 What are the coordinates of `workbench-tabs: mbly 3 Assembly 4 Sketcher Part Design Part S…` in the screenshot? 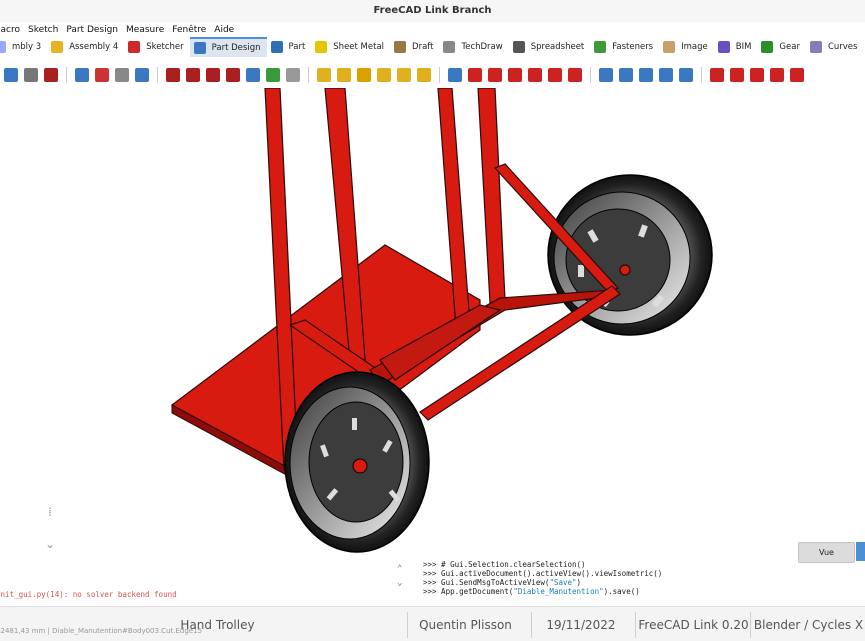 It's located at (431, 47).